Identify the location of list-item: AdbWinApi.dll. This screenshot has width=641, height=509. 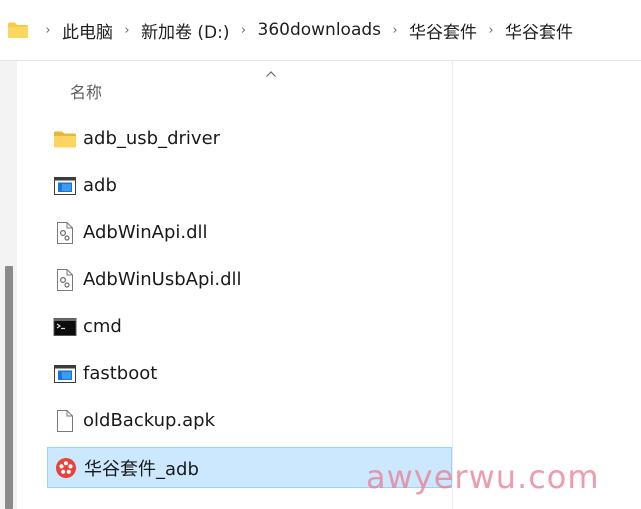
(249, 232).